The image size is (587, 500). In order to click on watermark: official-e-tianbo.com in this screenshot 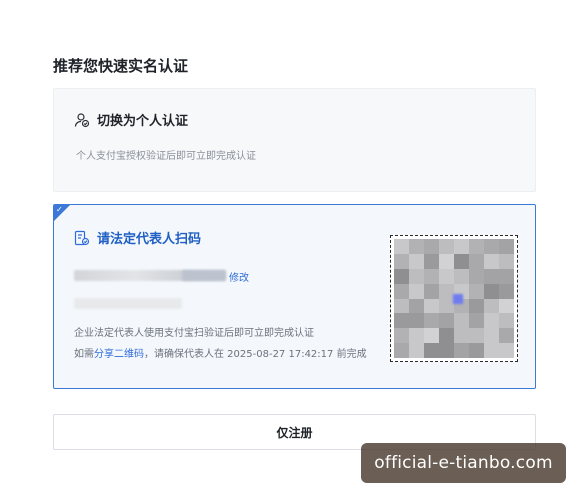, I will do `click(463, 463)`.